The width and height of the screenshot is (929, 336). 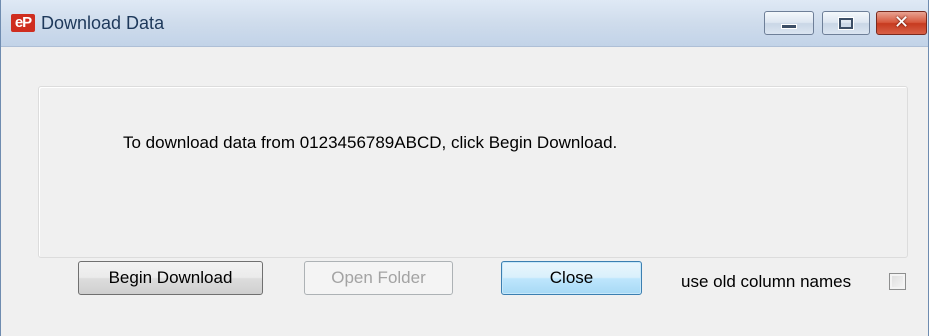 I want to click on use-old-column-names-label: use old column names, so click(x=766, y=281).